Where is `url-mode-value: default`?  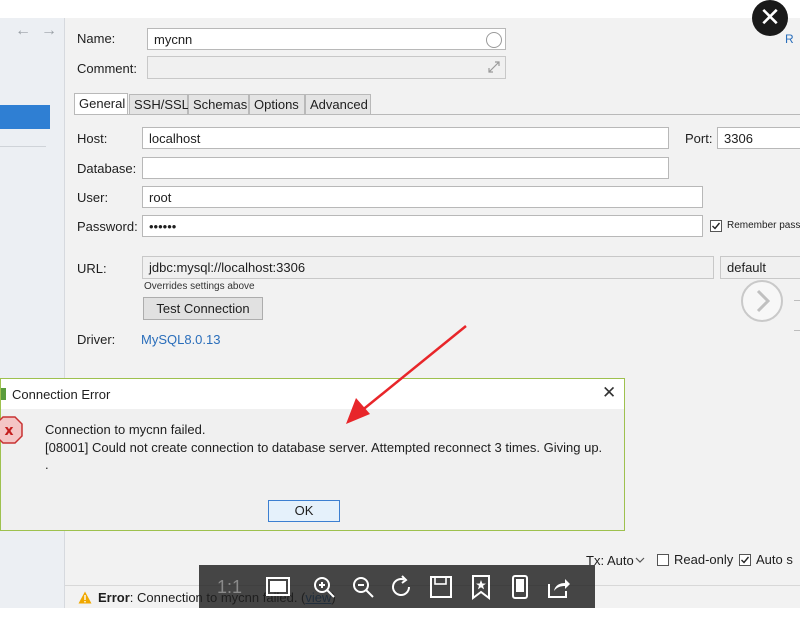
url-mode-value: default is located at coordinates (747, 267).